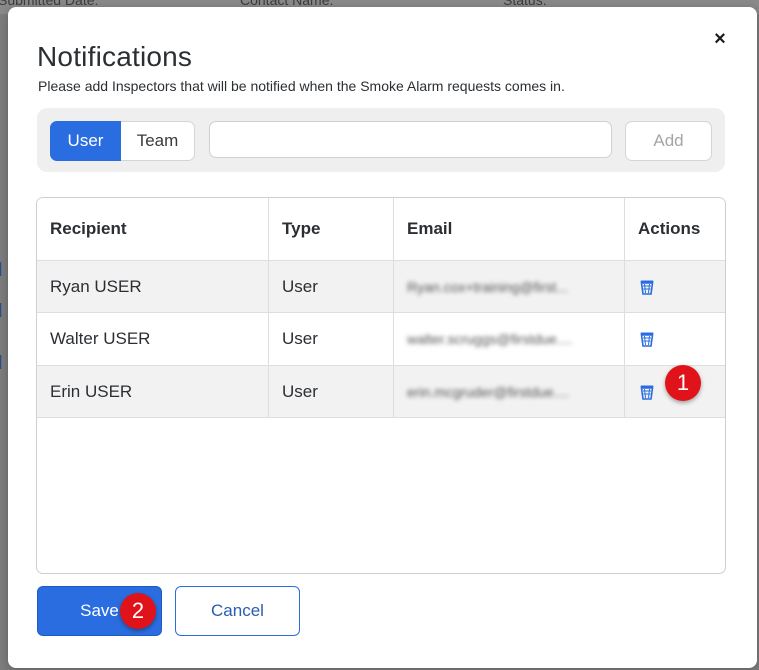  What do you see at coordinates (509, 229) in the screenshot?
I see `header-email: Email` at bounding box center [509, 229].